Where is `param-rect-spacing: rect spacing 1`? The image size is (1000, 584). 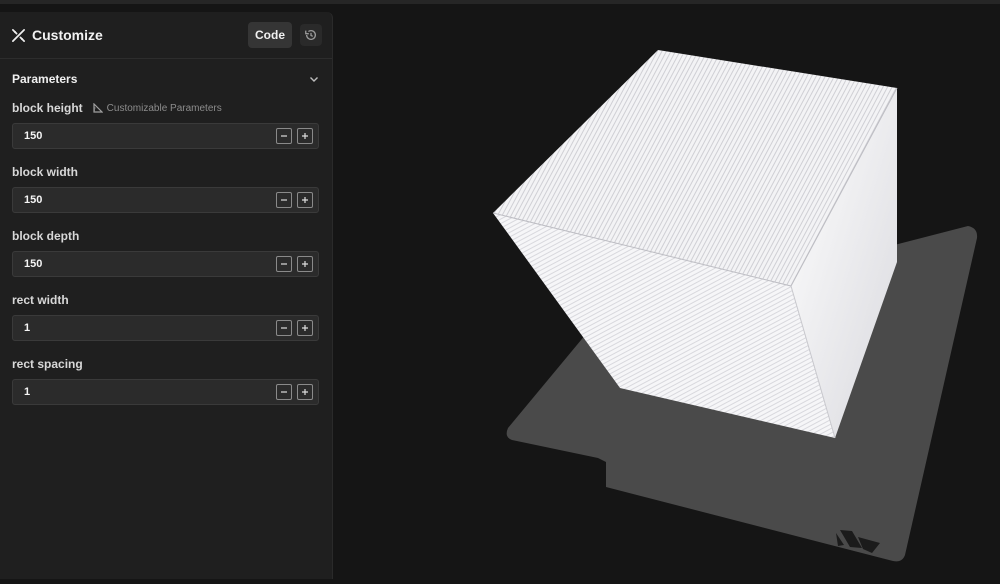 param-rect-spacing: rect spacing 1 is located at coordinates (166, 380).